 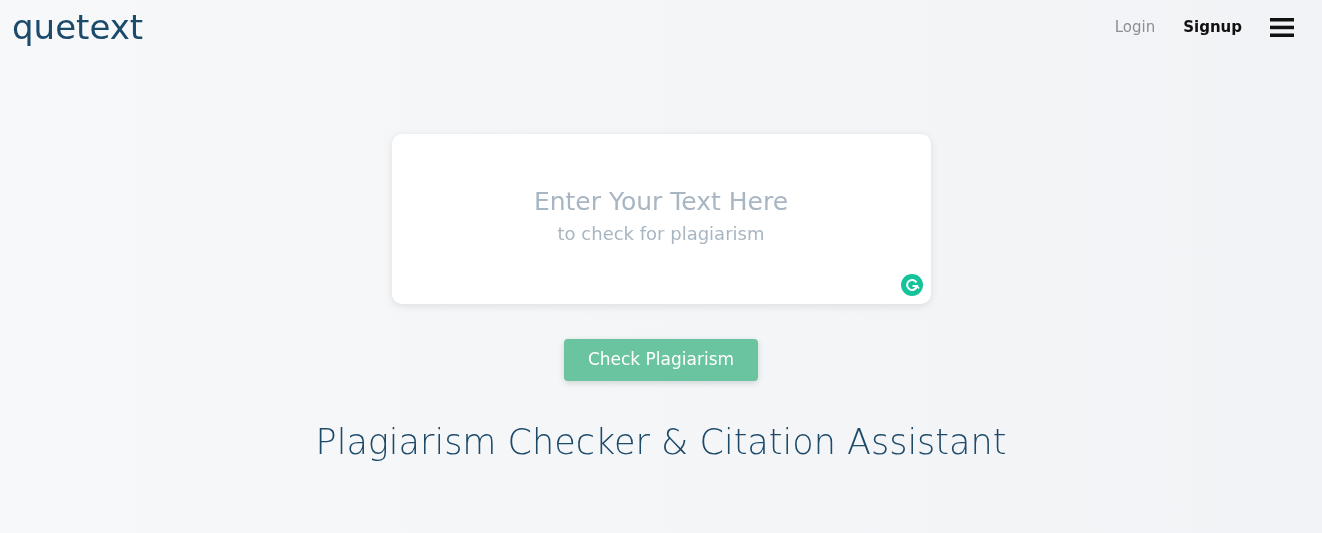 What do you see at coordinates (1282, 27) in the screenshot?
I see `menu-icon` at bounding box center [1282, 27].